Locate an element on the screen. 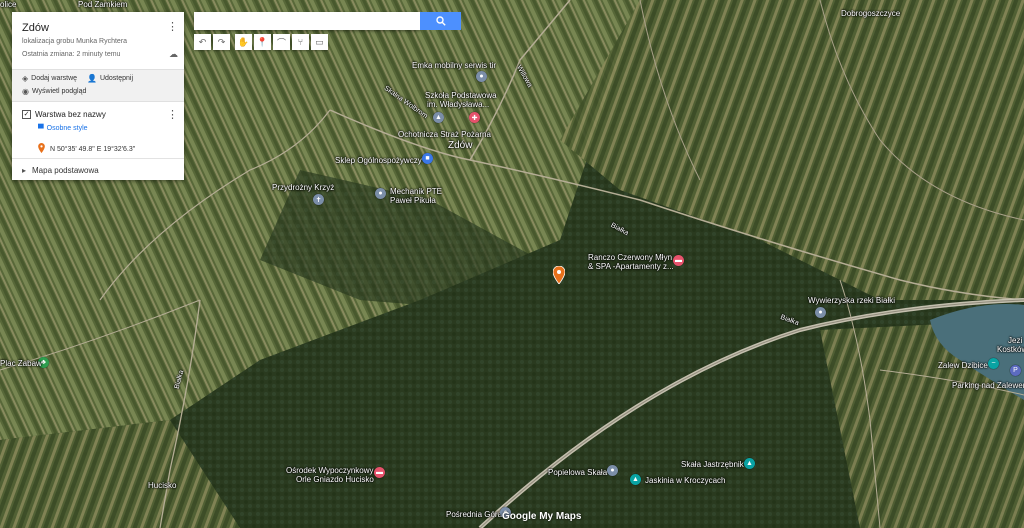 The height and width of the screenshot is (528, 1024). marker-coordinates: N 50°35' 49.8" E 19°32'6.3" is located at coordinates (93, 149).